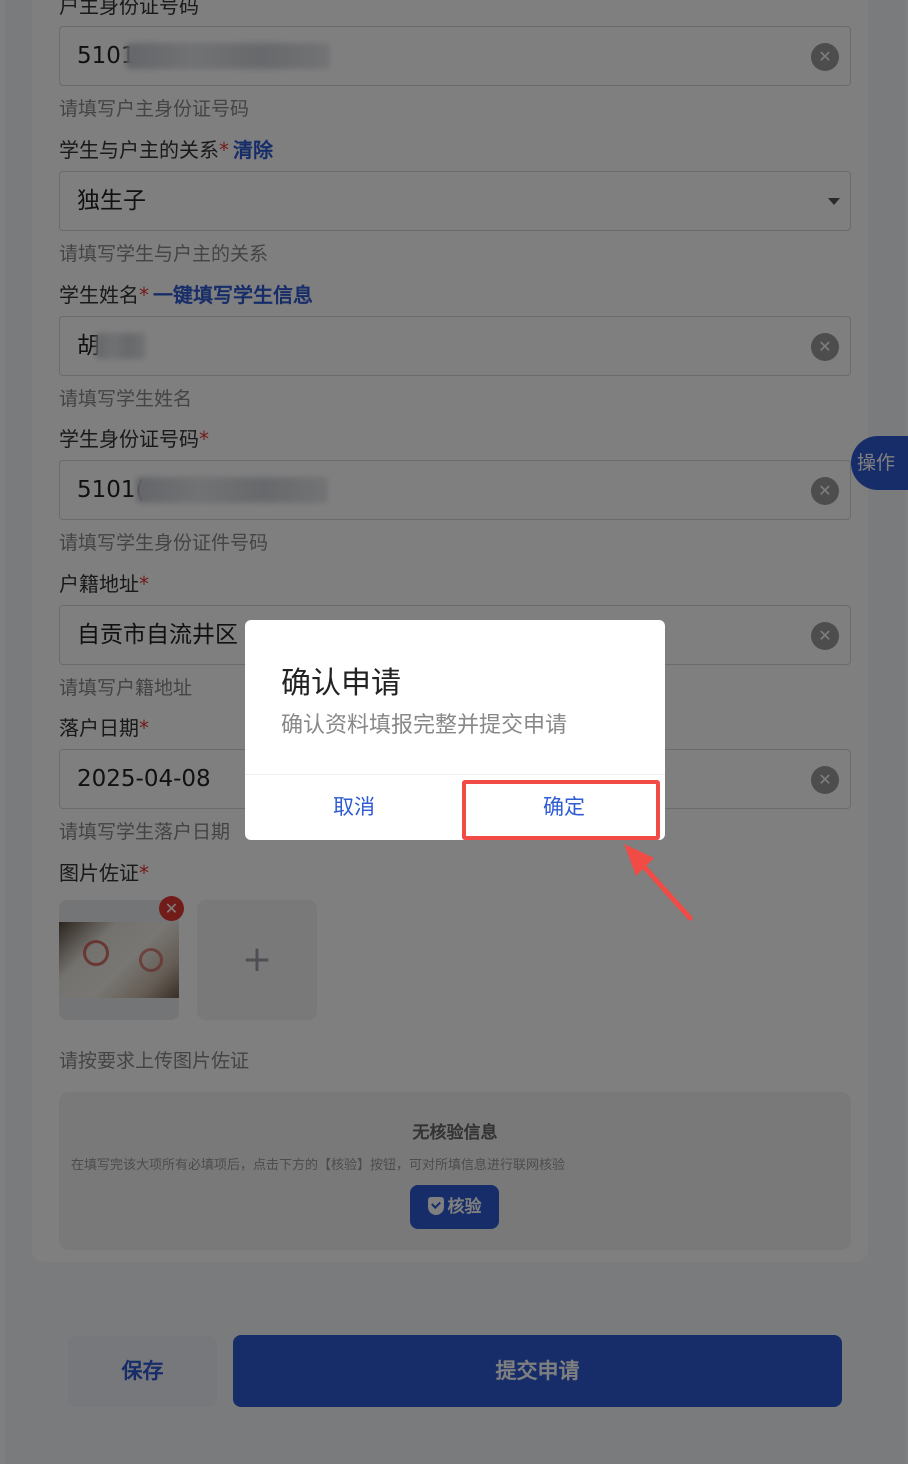 Image resolution: width=908 pixels, height=1464 pixels. Describe the element at coordinates (561, 810) in the screenshot. I see `highlight-annotation` at that location.